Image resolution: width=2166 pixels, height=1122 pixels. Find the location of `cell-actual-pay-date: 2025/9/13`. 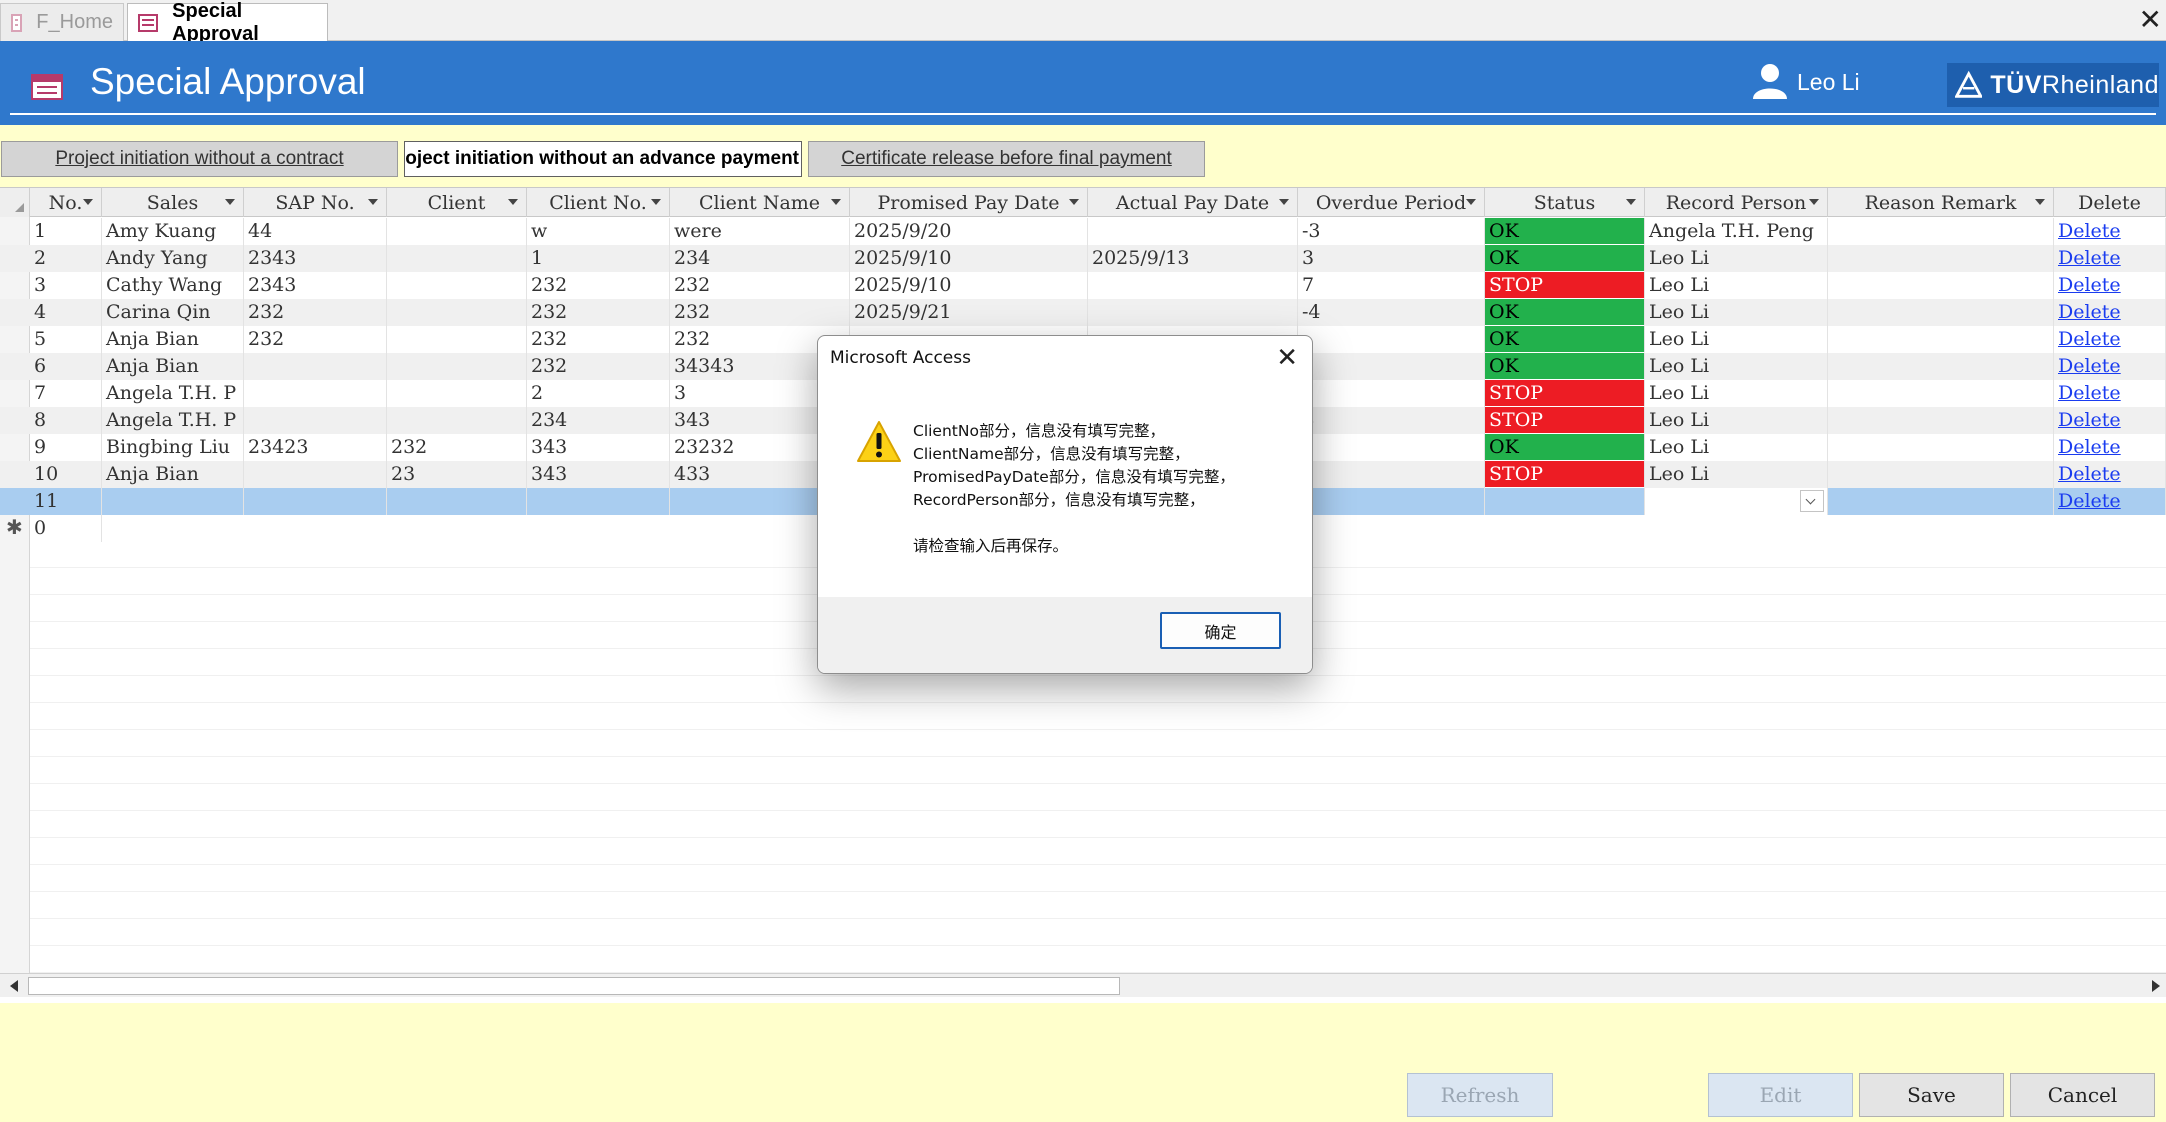

cell-actual-pay-date: 2025/9/13 is located at coordinates (1193, 258).